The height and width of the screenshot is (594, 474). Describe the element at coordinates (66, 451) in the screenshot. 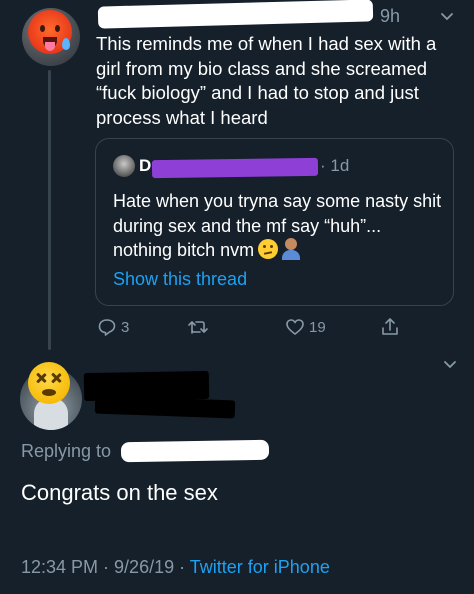

I see `replying-to-label: Replying to` at that location.